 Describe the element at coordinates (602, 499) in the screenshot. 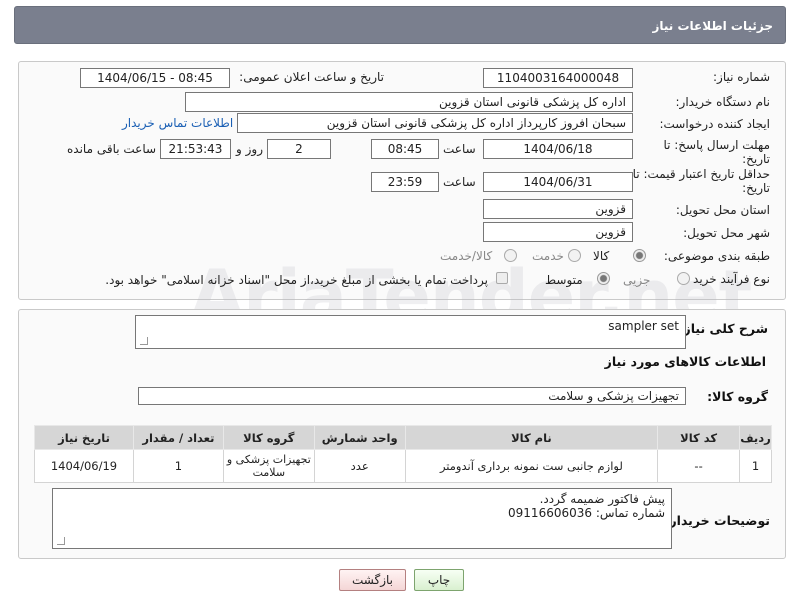

I see `buyer-notes-line-1: پیش فاکتور ضمیمه گردد.` at that location.